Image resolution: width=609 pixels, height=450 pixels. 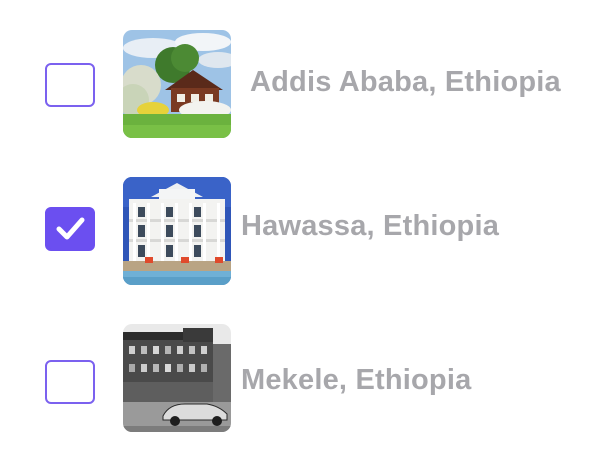 I want to click on checkbox-hawassa, so click(x=70, y=229).